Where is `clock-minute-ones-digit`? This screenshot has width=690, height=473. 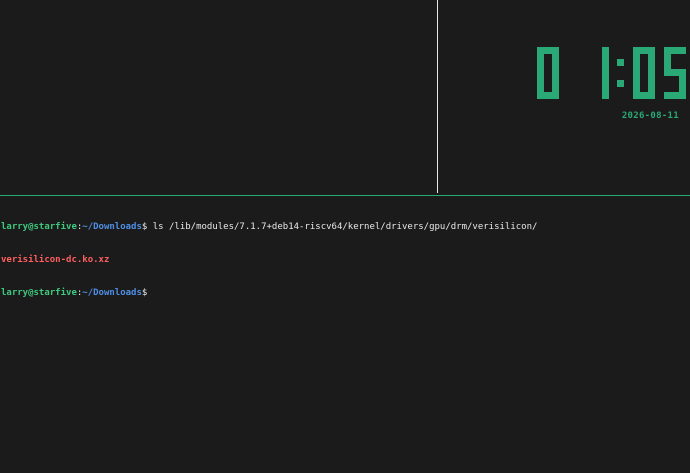
clock-minute-ones-digit is located at coordinates (675, 73).